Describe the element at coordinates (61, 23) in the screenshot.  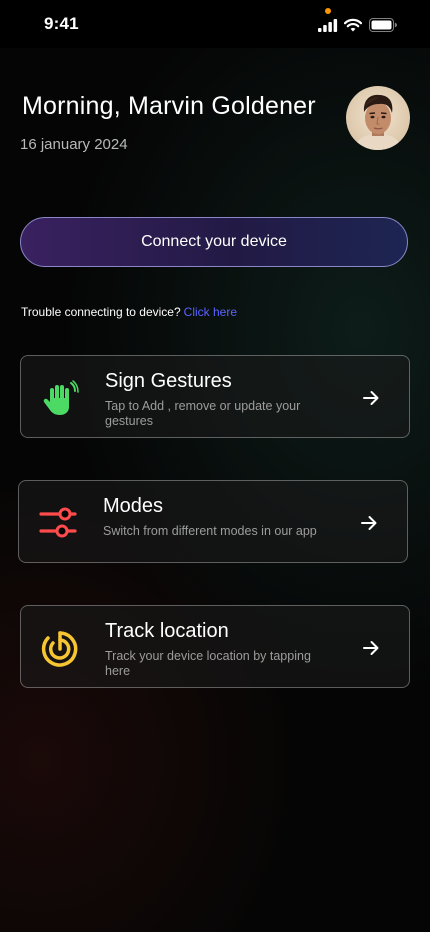
I see `status-time: 9:41` at that location.